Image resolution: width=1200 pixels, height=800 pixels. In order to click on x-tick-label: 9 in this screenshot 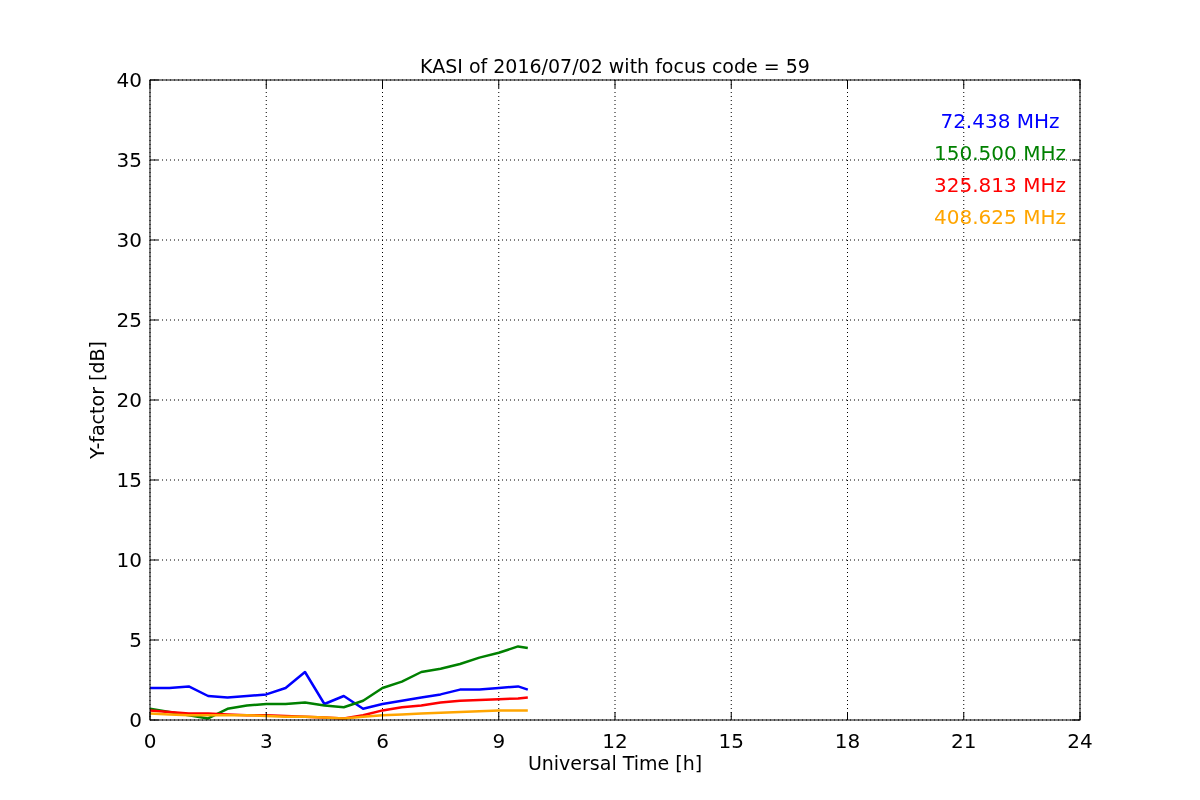, I will do `click(499, 741)`.